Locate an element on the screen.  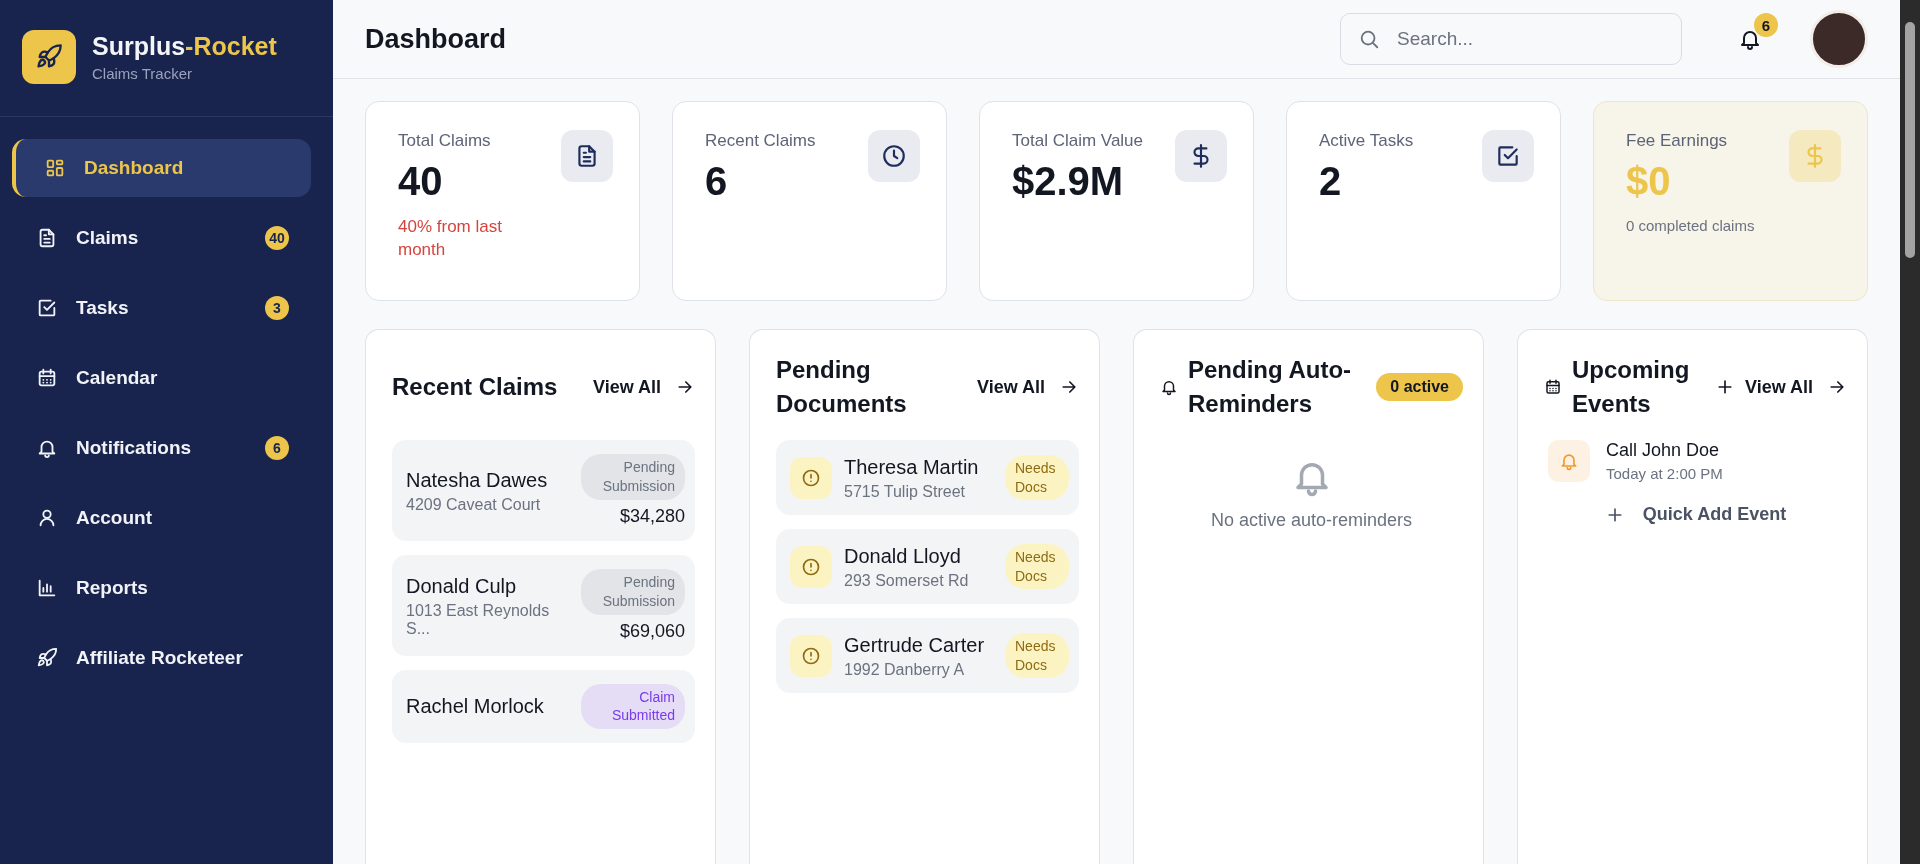
claim-address: 4209 Caveat Court is located at coordinates (474, 504).